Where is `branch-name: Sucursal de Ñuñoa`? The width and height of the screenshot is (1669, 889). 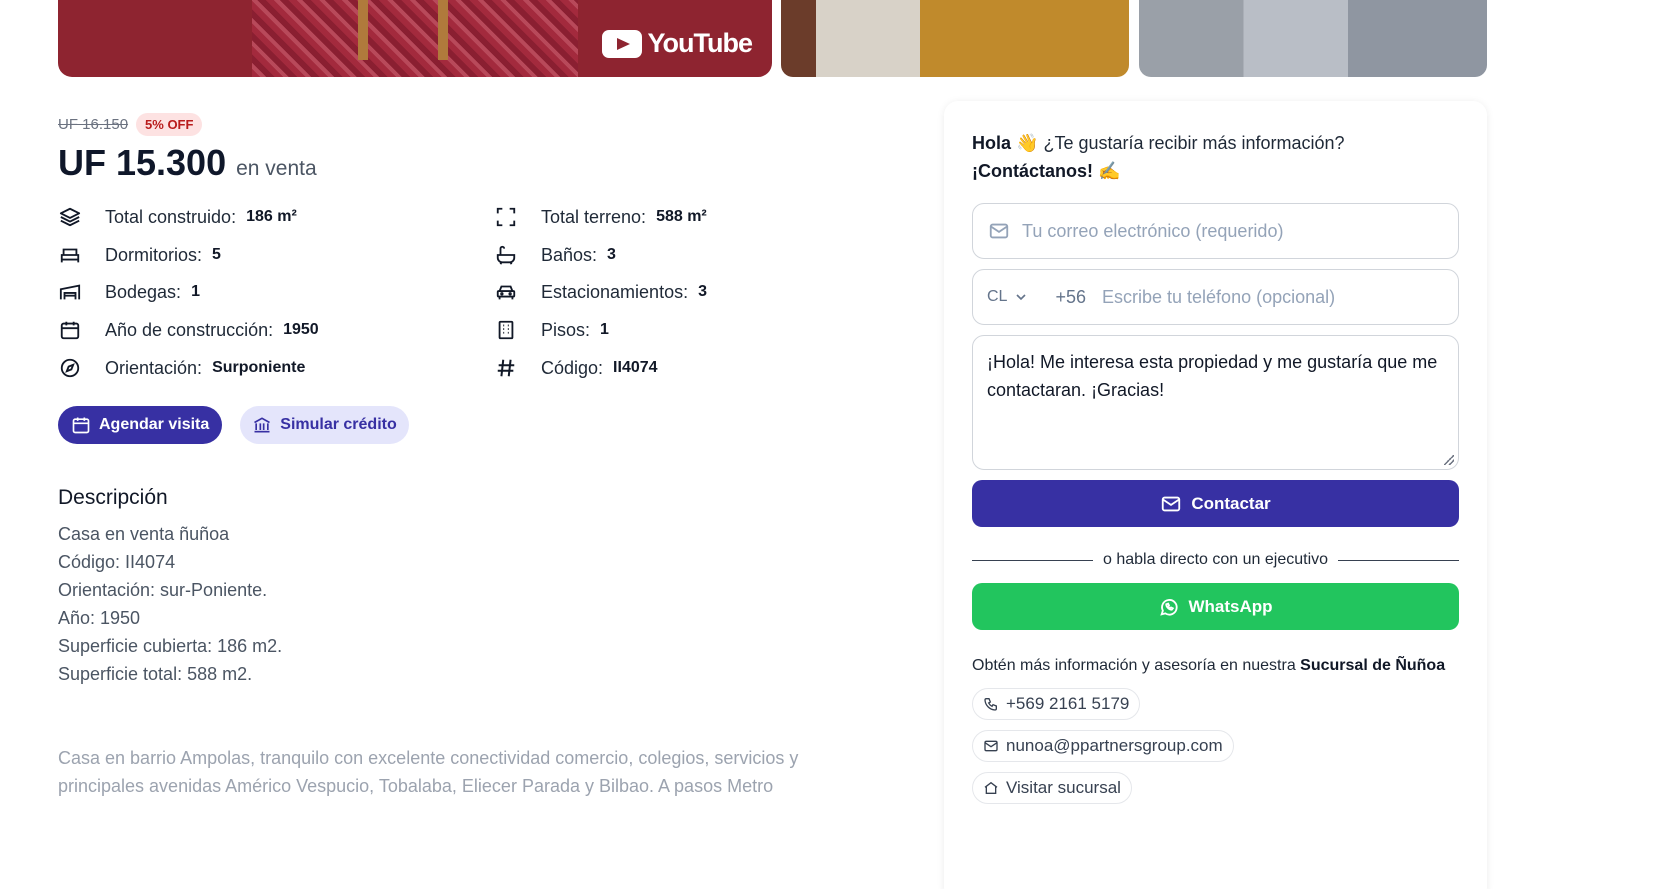 branch-name: Sucursal de Ñuñoa is located at coordinates (1373, 665).